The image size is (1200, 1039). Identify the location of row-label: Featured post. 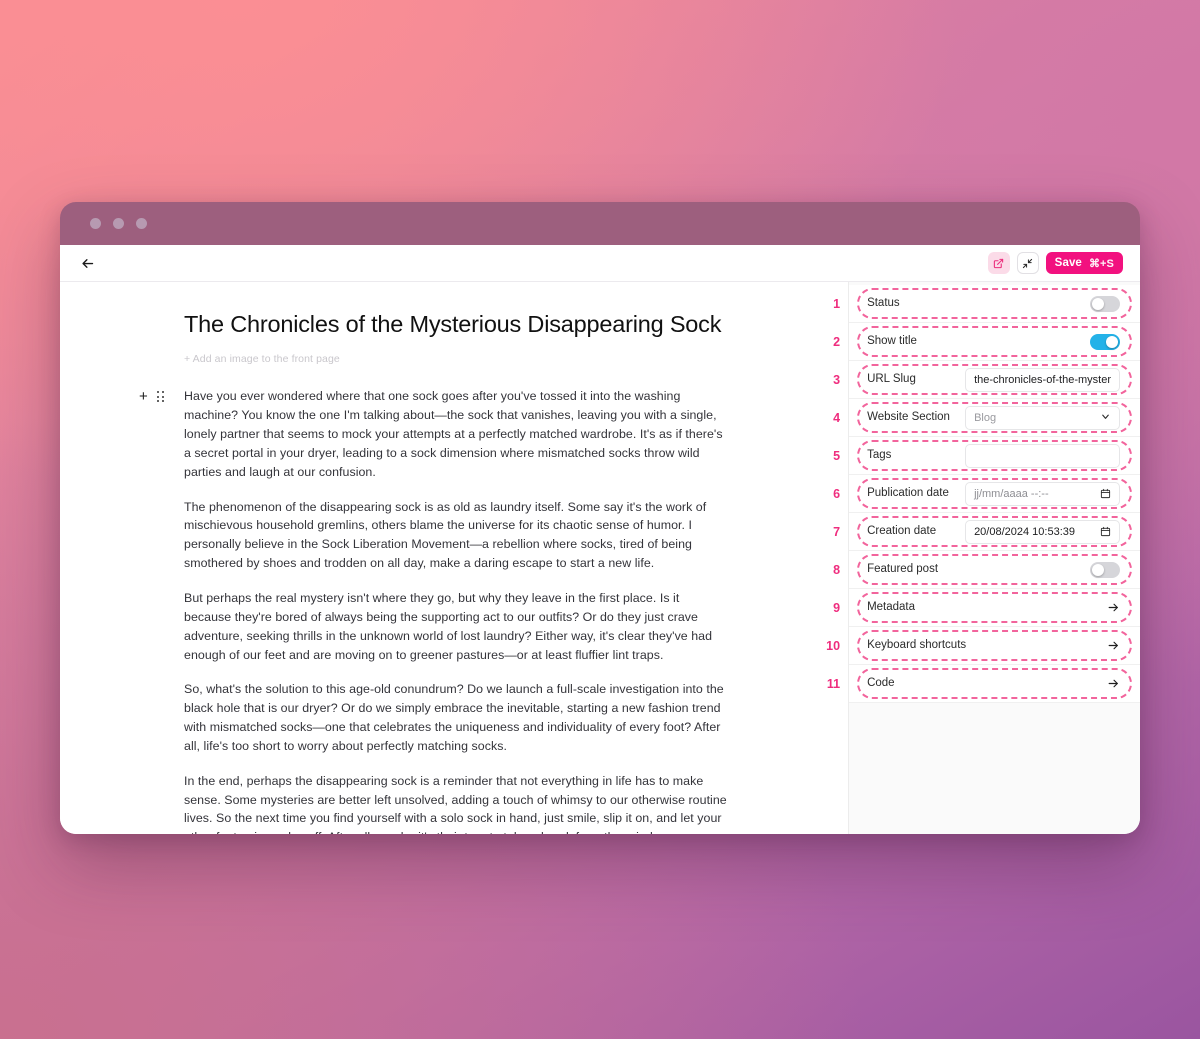
(903, 568).